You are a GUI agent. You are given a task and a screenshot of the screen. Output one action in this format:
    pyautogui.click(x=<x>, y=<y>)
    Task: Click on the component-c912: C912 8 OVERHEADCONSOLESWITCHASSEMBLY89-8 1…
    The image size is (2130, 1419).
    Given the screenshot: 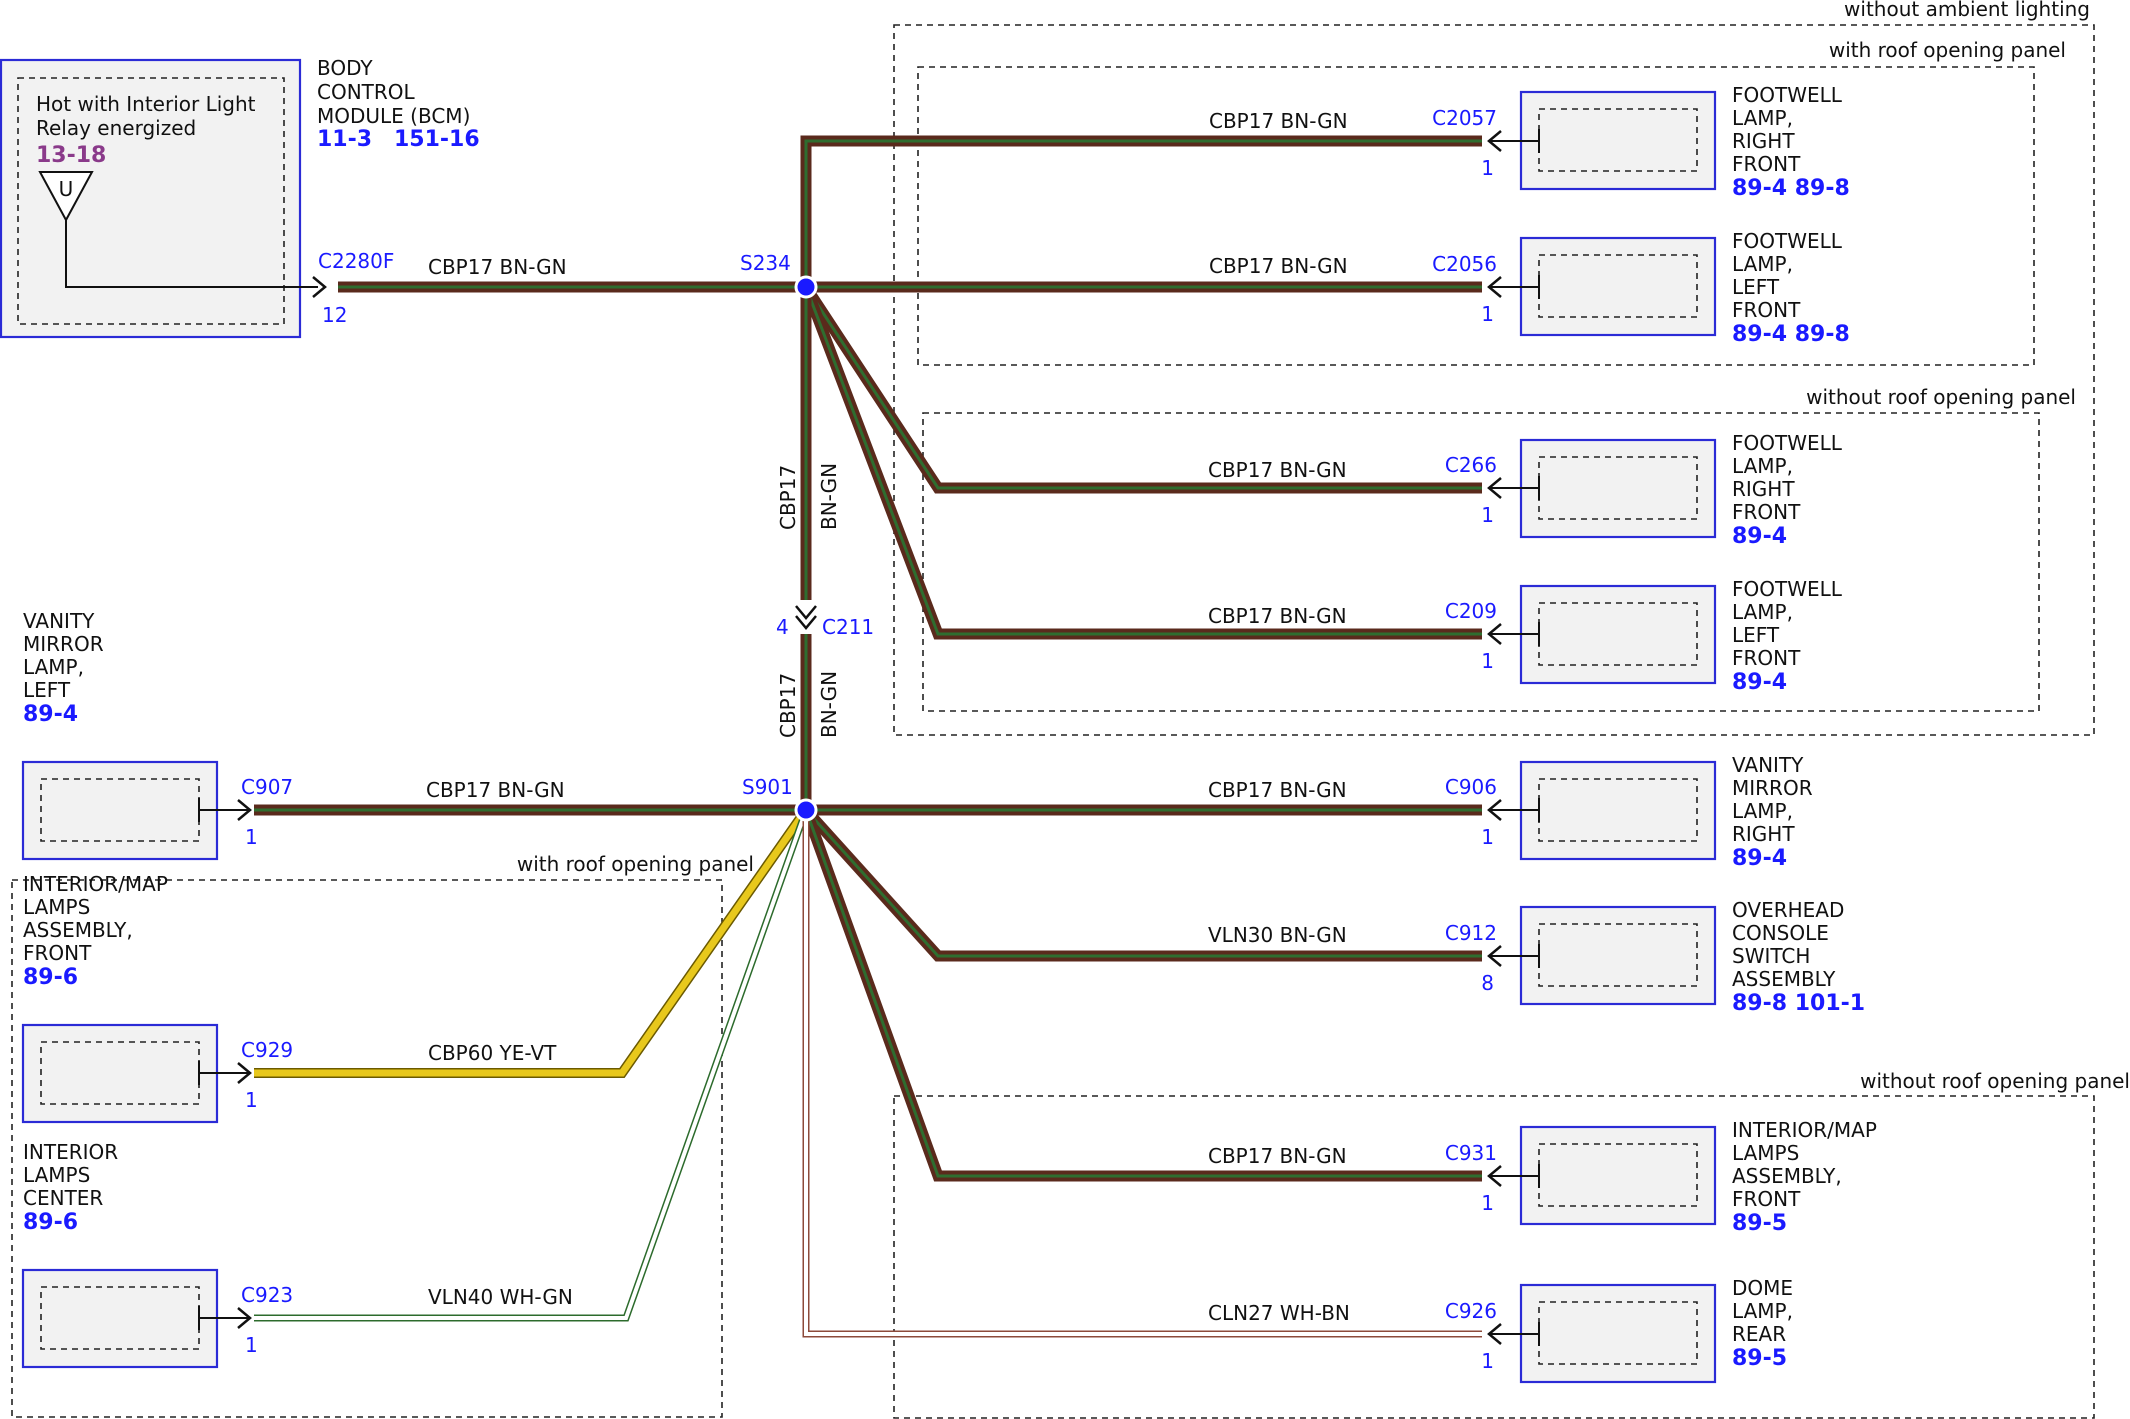 What is the action you would take?
    pyautogui.click(x=1655, y=957)
    